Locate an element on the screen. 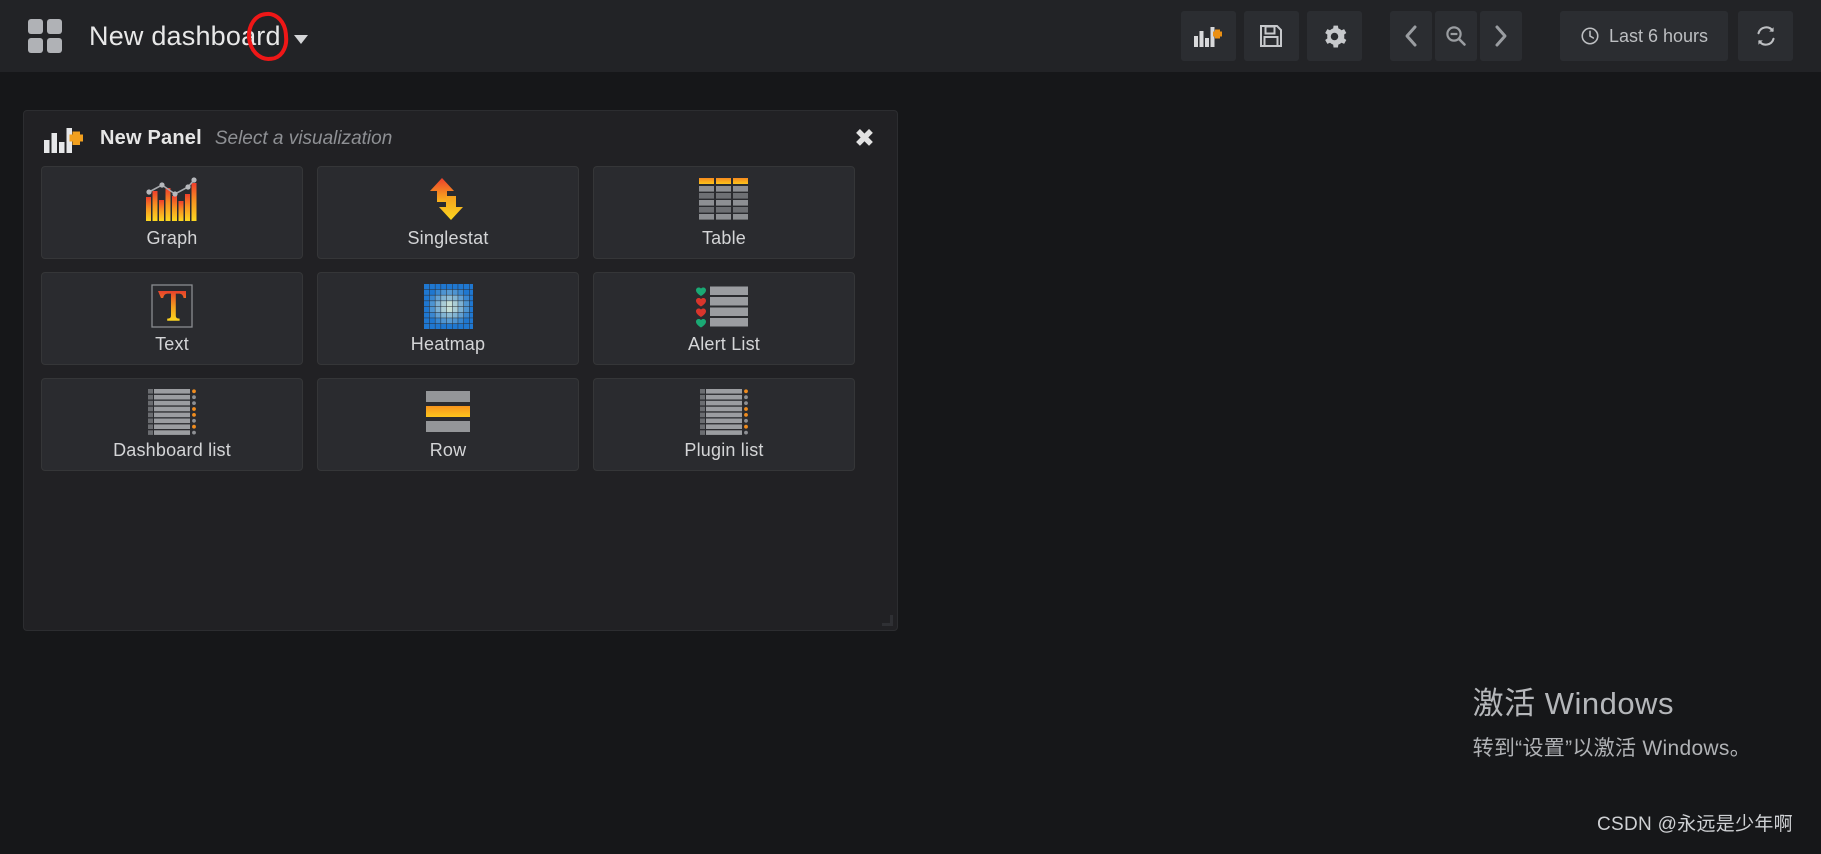 This screenshot has width=1821, height=854. row-panel-icon is located at coordinates (448, 412).